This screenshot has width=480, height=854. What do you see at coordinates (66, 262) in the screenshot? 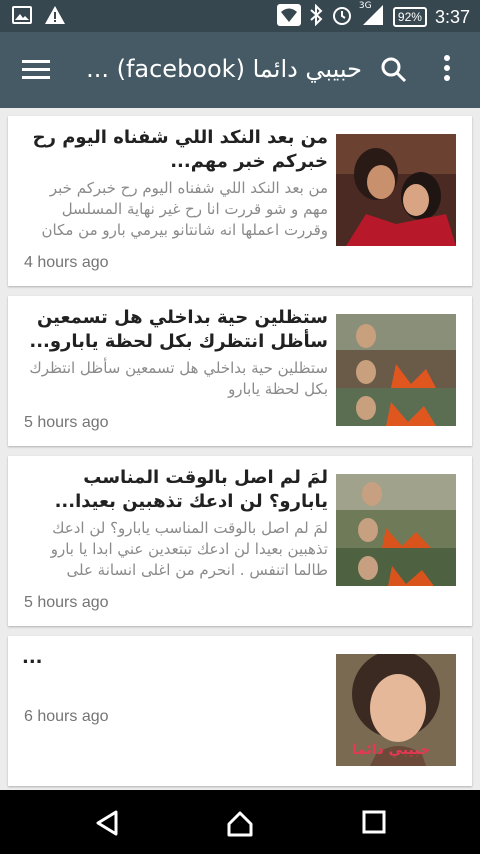
I see `post-time: 4 hours ago` at bounding box center [66, 262].